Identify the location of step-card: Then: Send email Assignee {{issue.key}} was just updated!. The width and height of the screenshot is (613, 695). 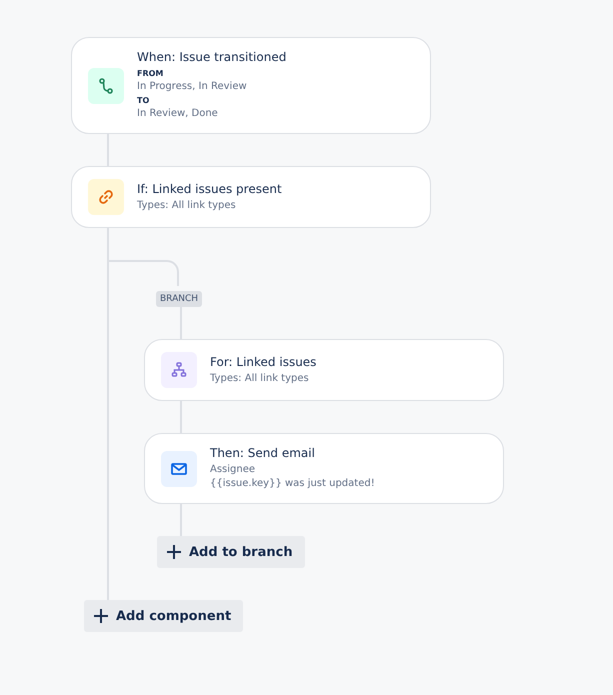
(324, 468).